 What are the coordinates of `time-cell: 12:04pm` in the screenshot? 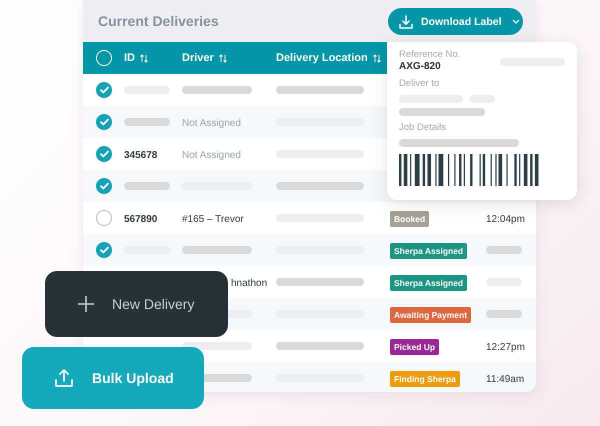 It's located at (505, 219).